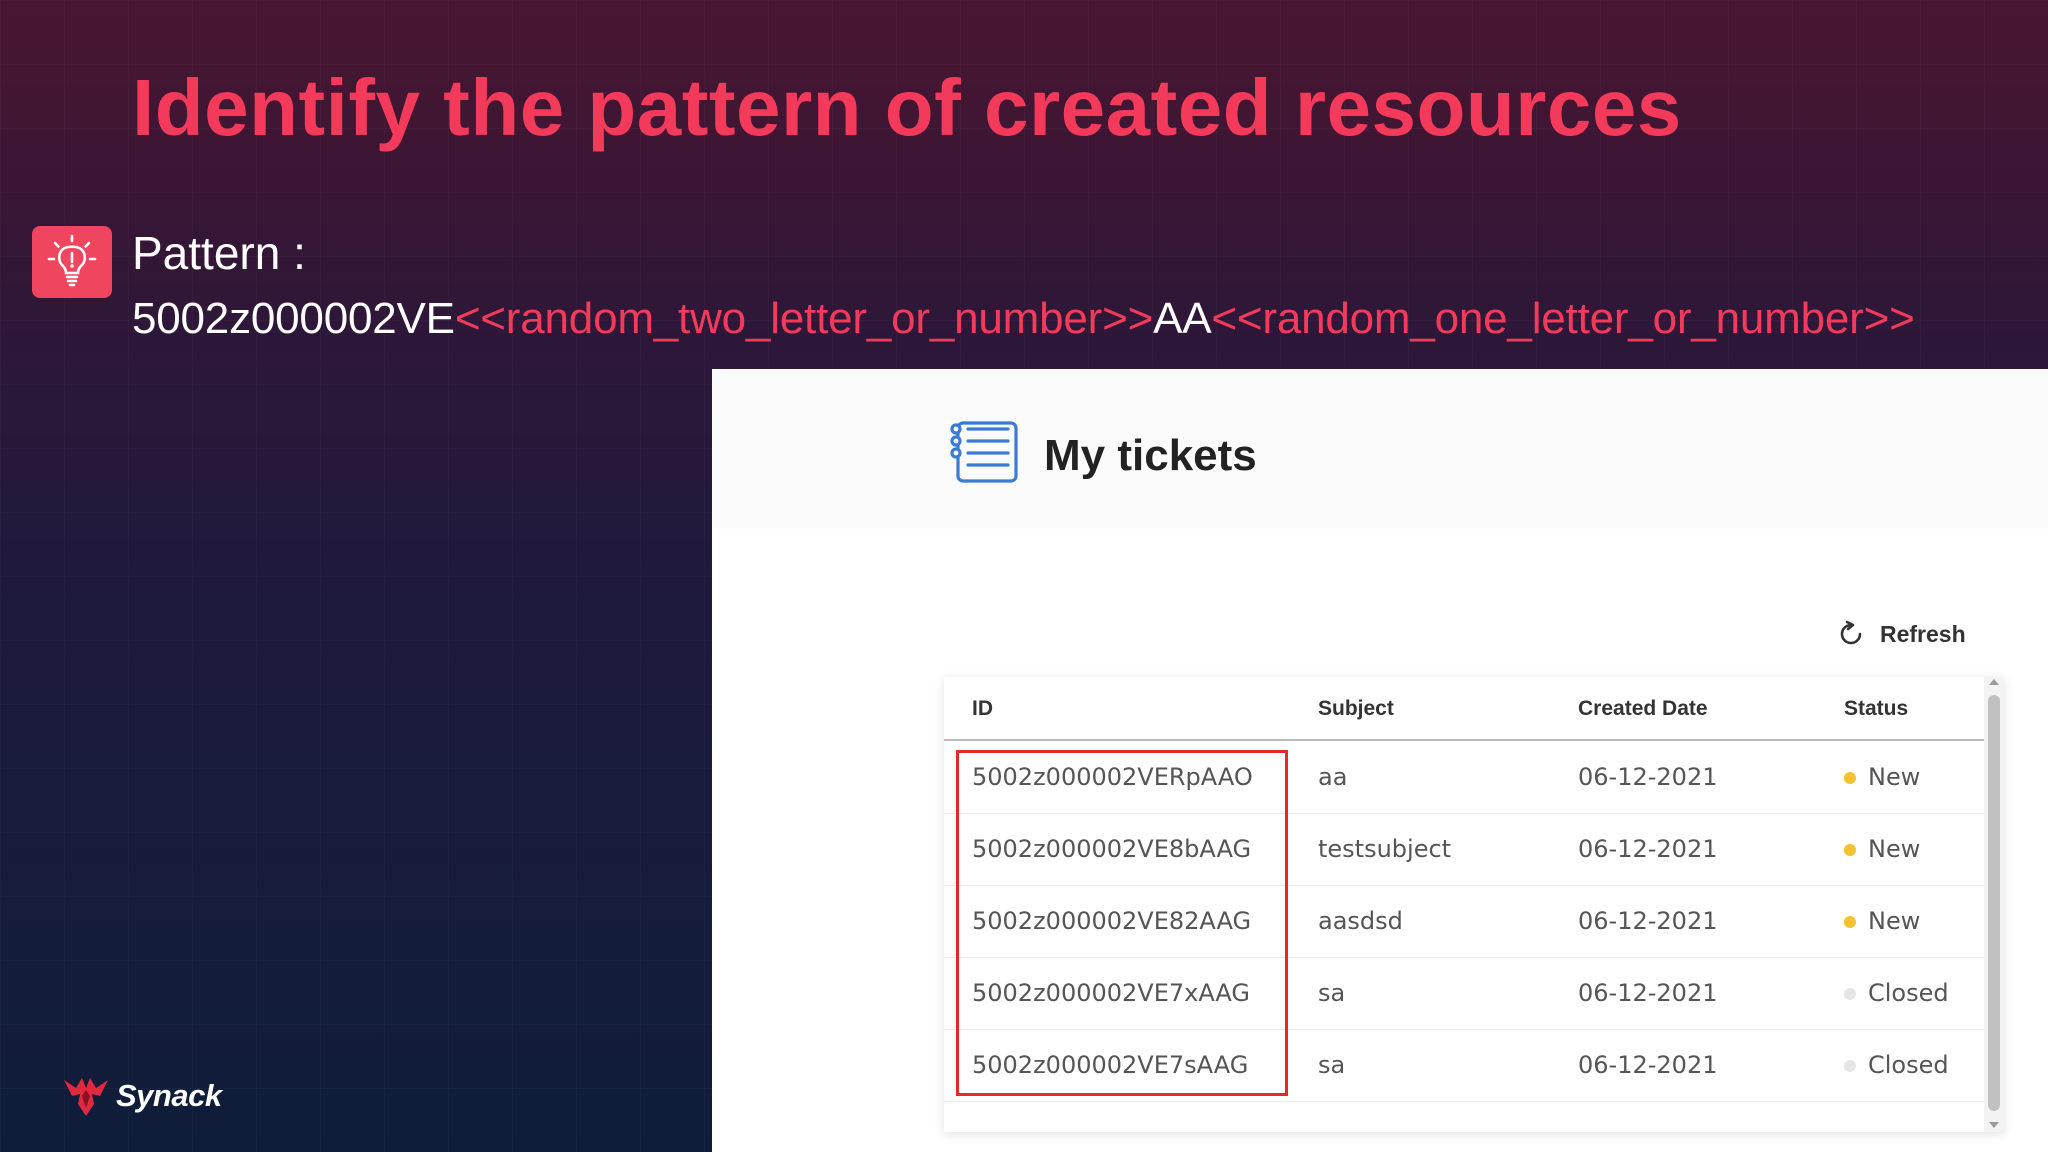 Image resolution: width=2048 pixels, height=1152 pixels. I want to click on scroll-down-arrow-icon, so click(1994, 1125).